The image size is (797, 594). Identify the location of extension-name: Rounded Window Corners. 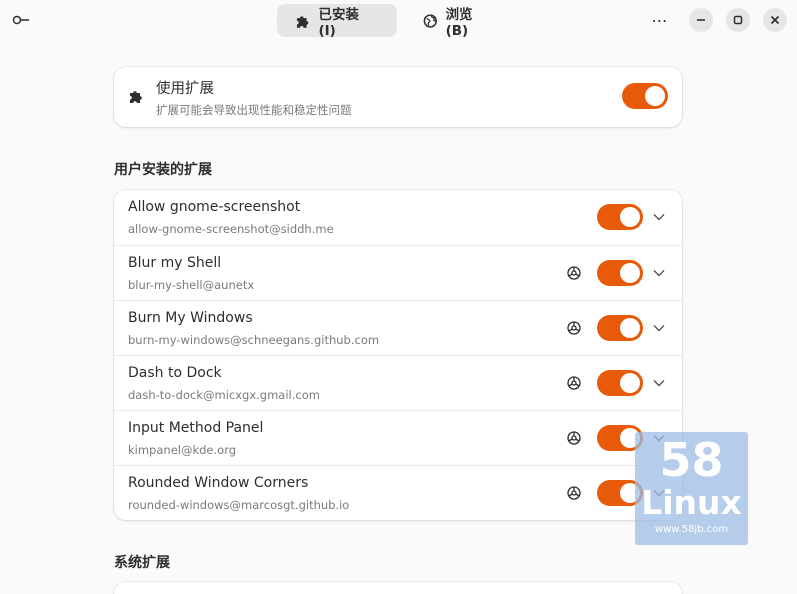
(218, 483).